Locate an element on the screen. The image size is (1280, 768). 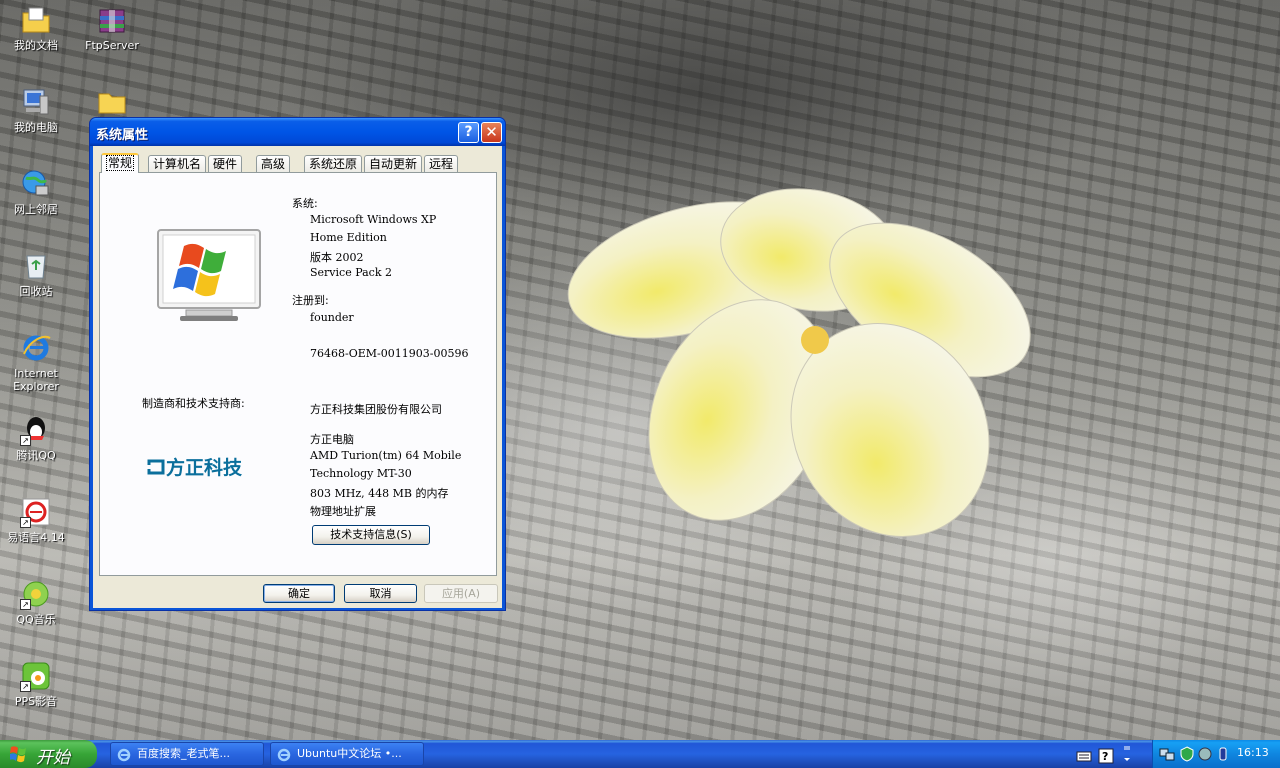
tab-advanced: 高级 is located at coordinates (273, 163).